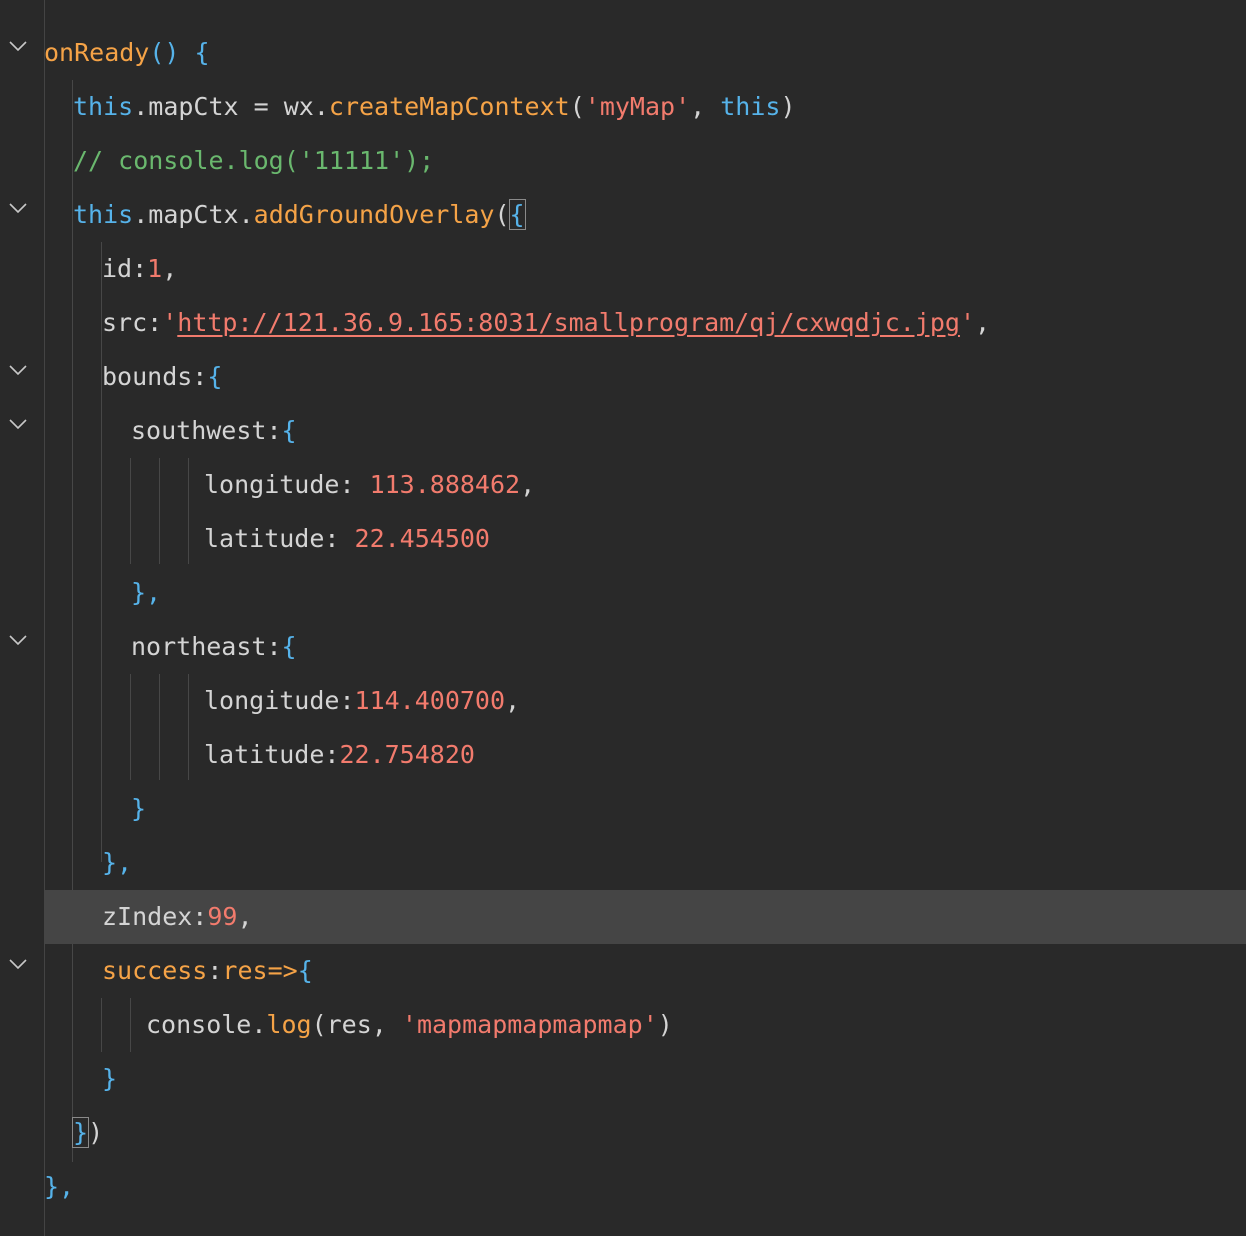 This screenshot has width=1246, height=1236. What do you see at coordinates (623, 161) in the screenshot?
I see `code-line: // console.log('11111');` at bounding box center [623, 161].